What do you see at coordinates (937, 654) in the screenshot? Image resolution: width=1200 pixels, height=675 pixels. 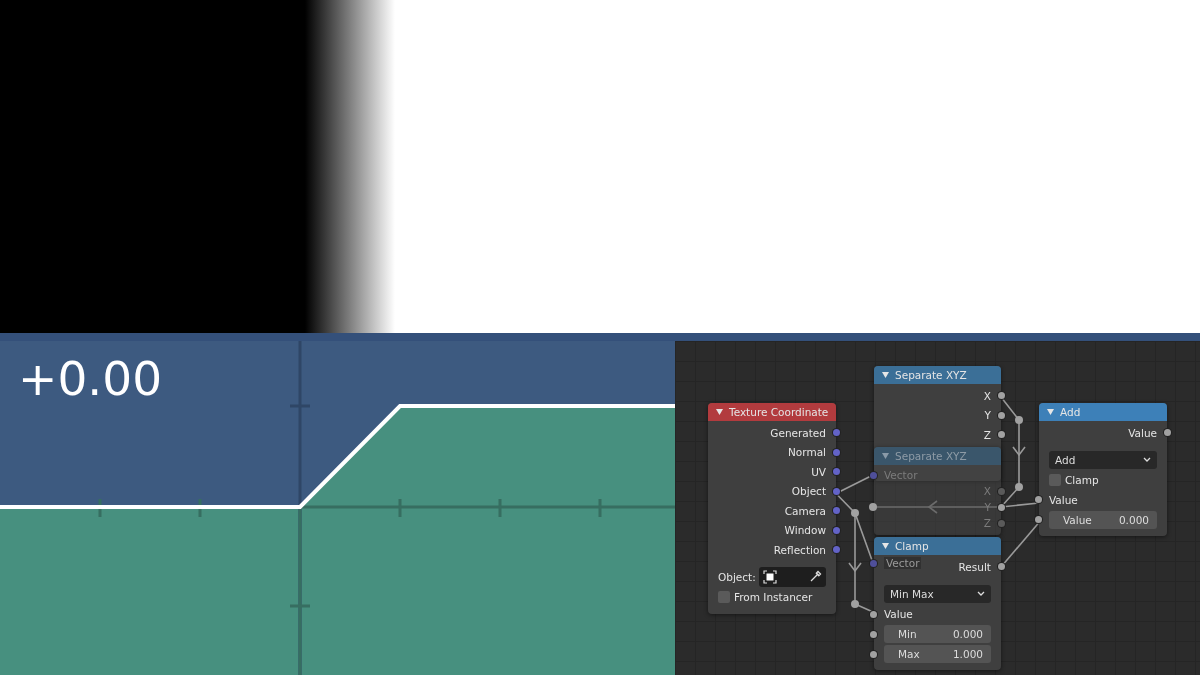 I see `number-field: Max 1.000` at bounding box center [937, 654].